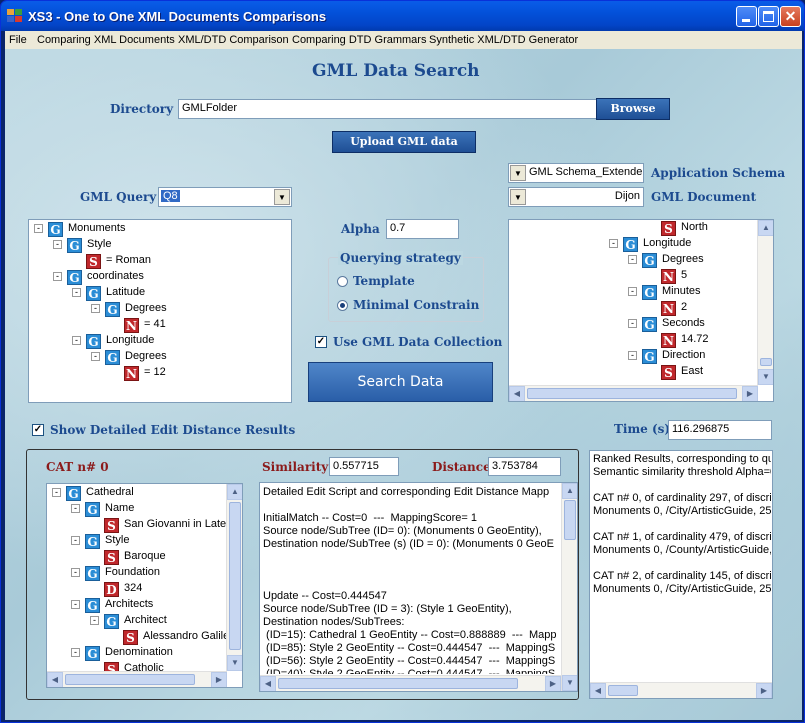 Image resolution: width=805 pixels, height=723 pixels. Describe the element at coordinates (681, 291) in the screenshot. I see `tree-node-label: Minutes` at that location.